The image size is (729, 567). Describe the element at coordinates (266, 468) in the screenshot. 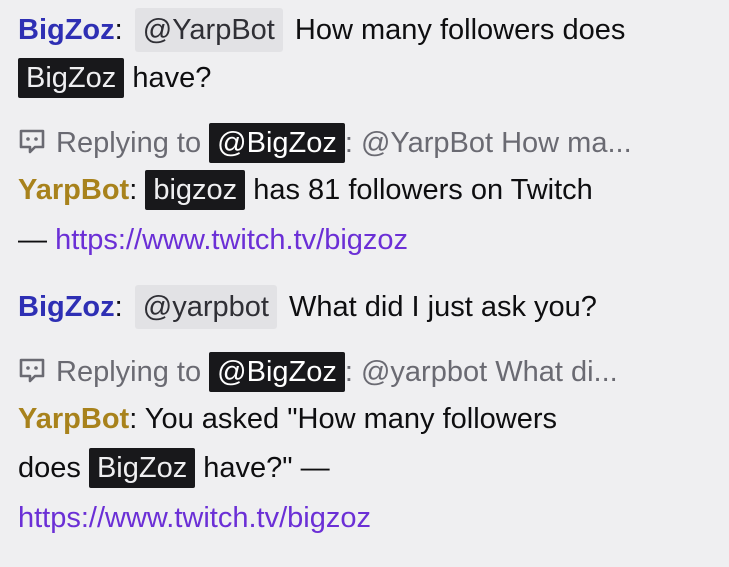

I see `message-text: have?" —` at that location.